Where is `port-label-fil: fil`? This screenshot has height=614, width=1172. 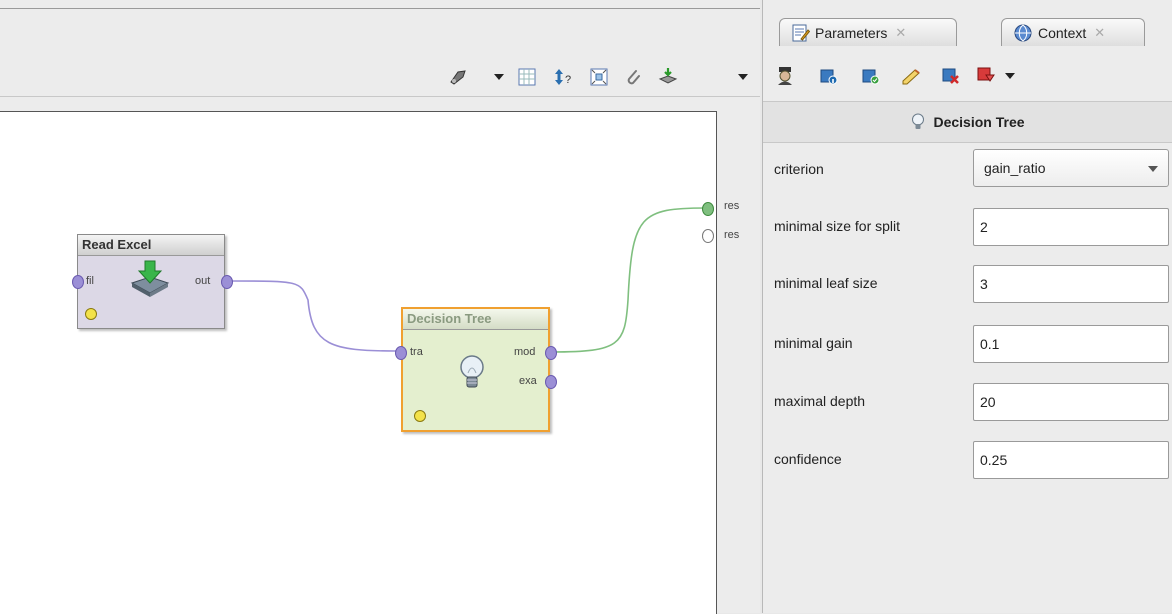
port-label-fil: fil is located at coordinates (90, 281).